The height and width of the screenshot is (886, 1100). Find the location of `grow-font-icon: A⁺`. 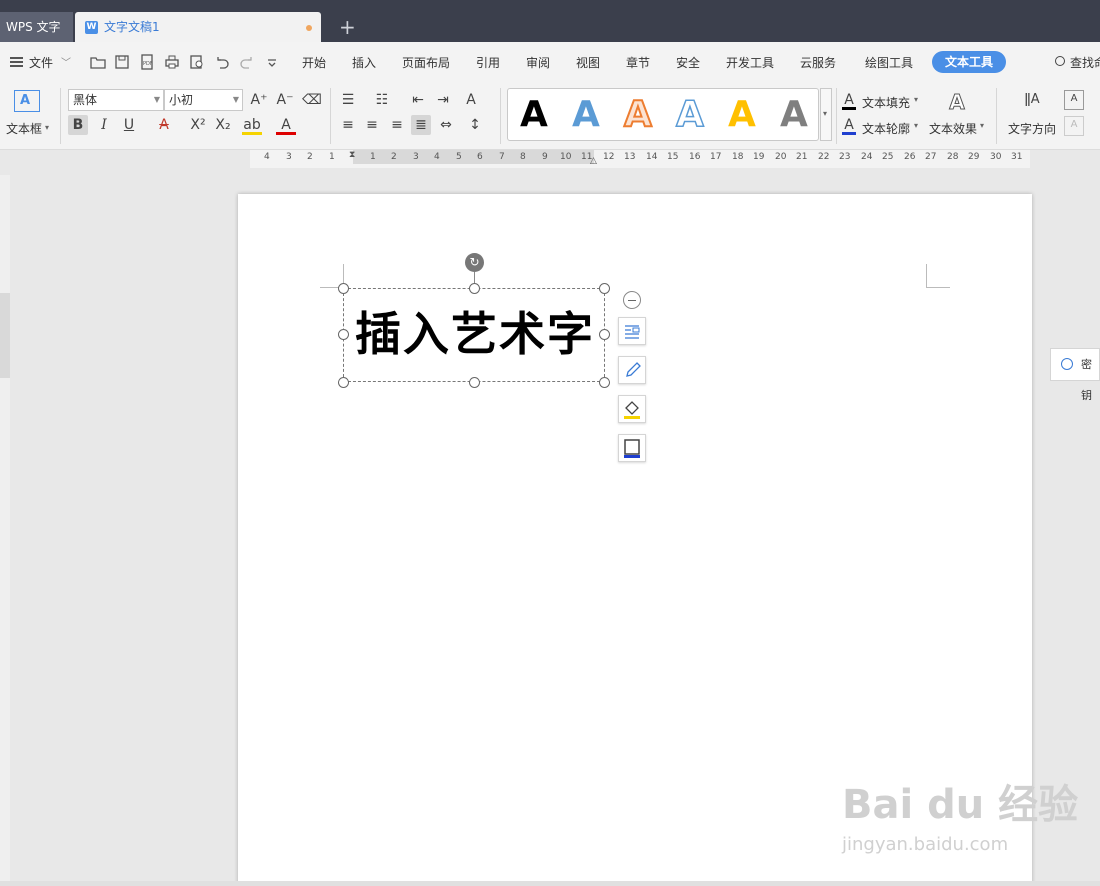

grow-font-icon: A⁺ is located at coordinates (259, 100).